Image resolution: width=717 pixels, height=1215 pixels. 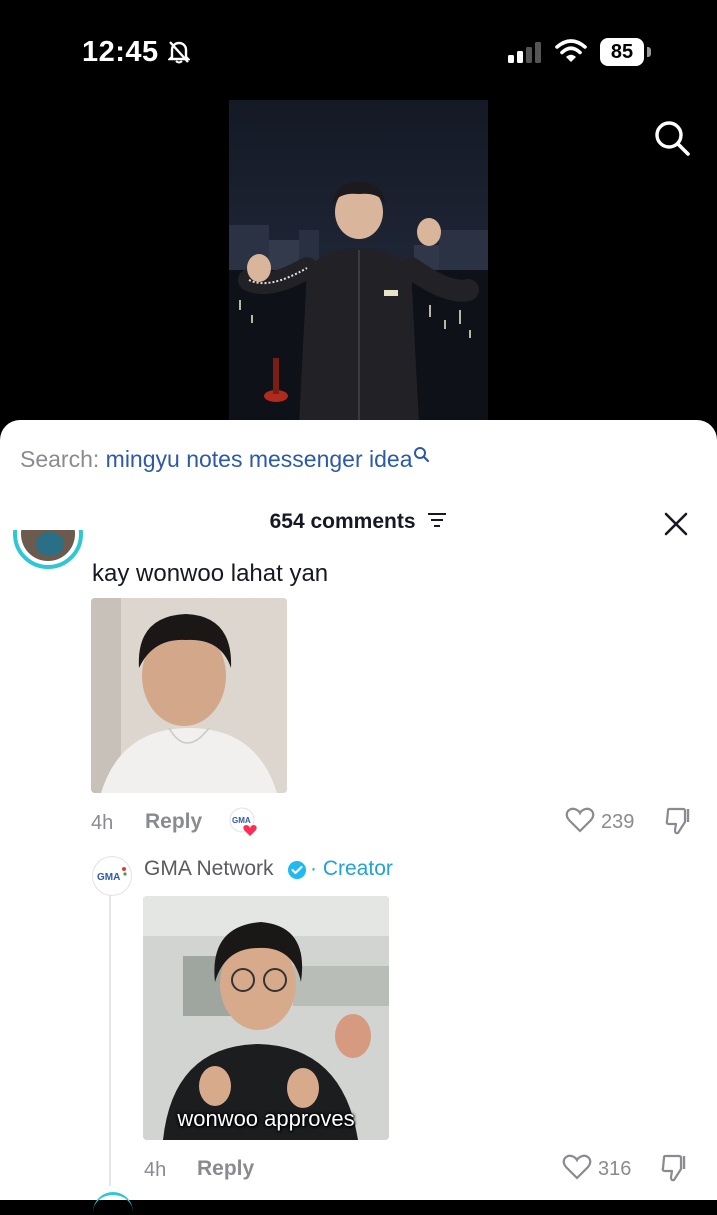 I want to click on video-player, so click(x=358, y=262).